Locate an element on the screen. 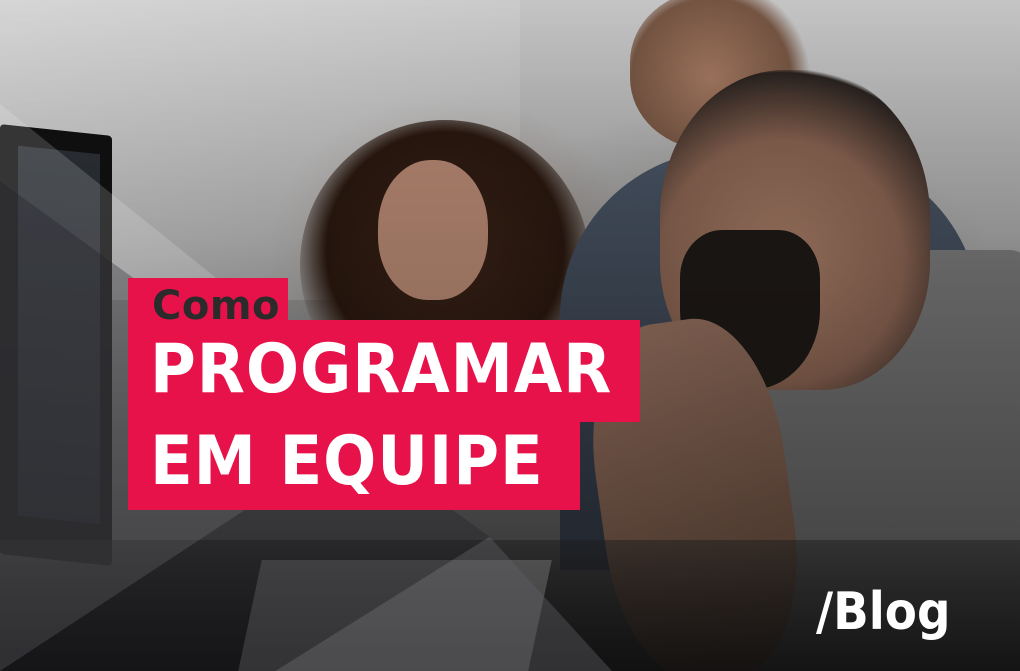 The image size is (1020, 671). title-line-em-equipe: EM EQUIPE is located at coordinates (347, 461).